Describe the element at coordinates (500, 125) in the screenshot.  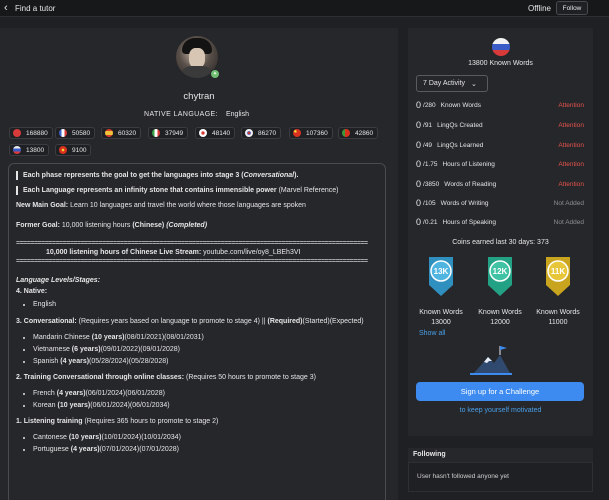
I see `stat-row-lingqs-created: 0/91 LingQs Created Attention` at that location.